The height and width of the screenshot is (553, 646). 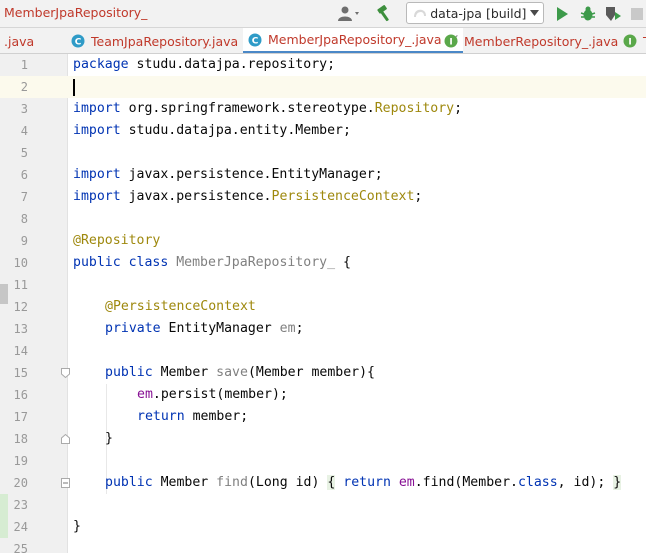 I want to click on tab-overflow: I T, so click(x=634, y=40).